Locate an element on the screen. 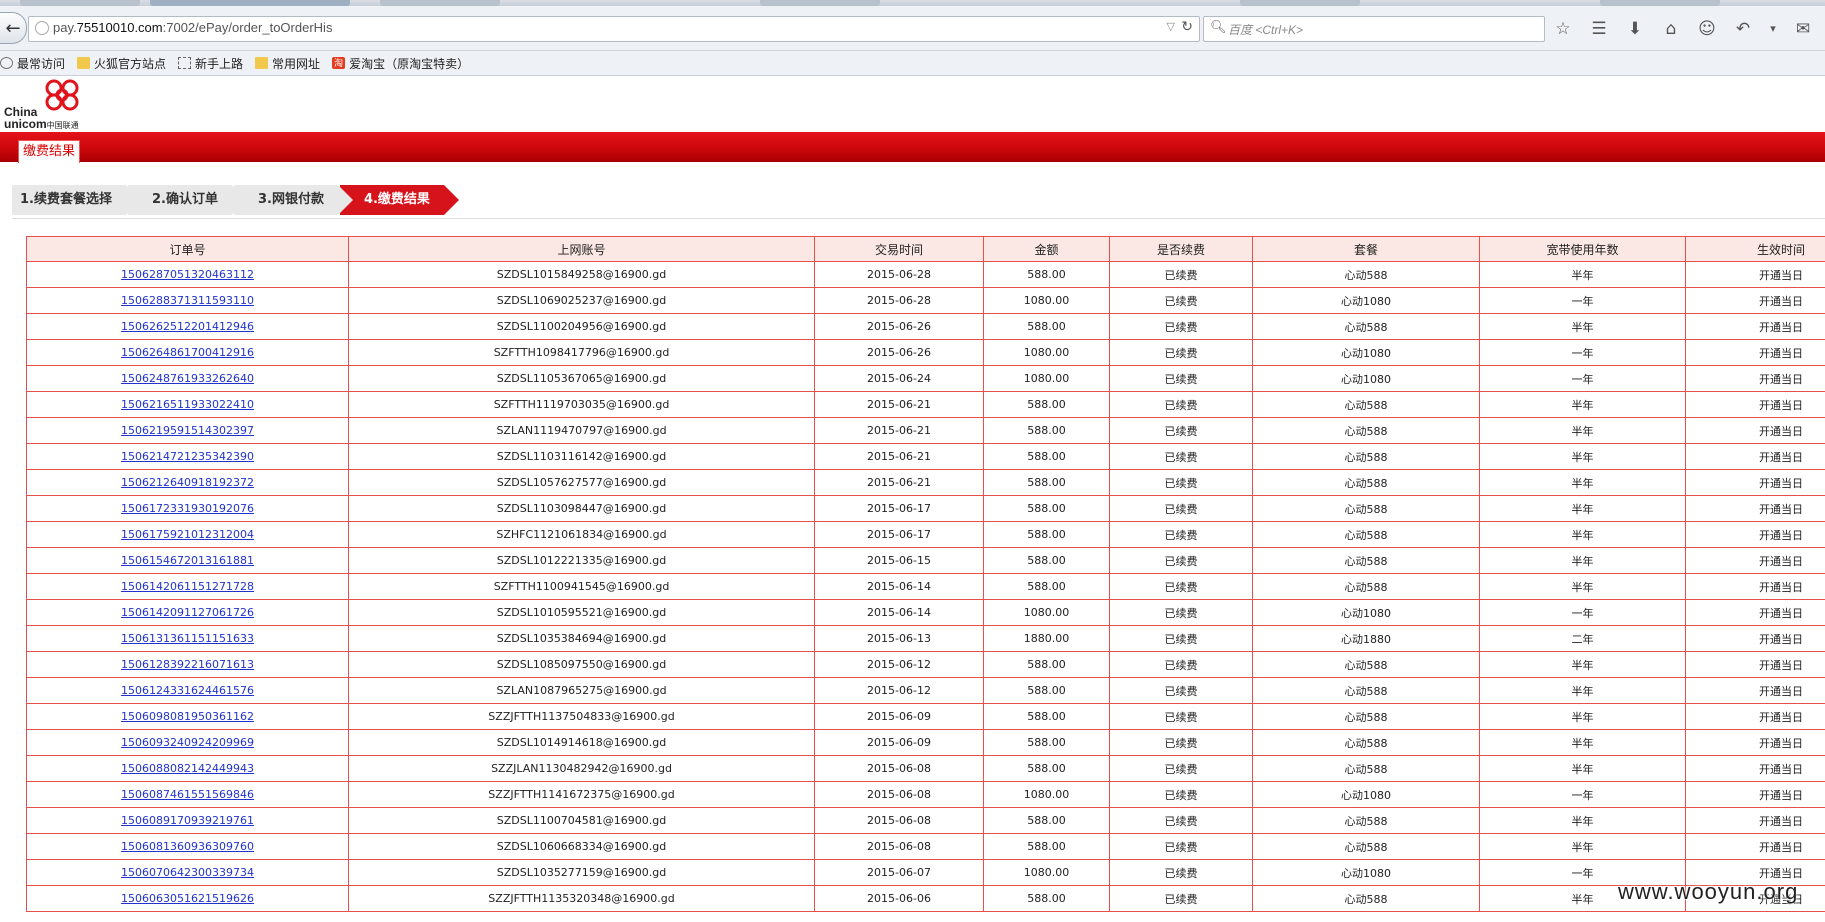 The width and height of the screenshot is (1825, 922). order-number-link: 1506131361151151633 is located at coordinates (187, 638).